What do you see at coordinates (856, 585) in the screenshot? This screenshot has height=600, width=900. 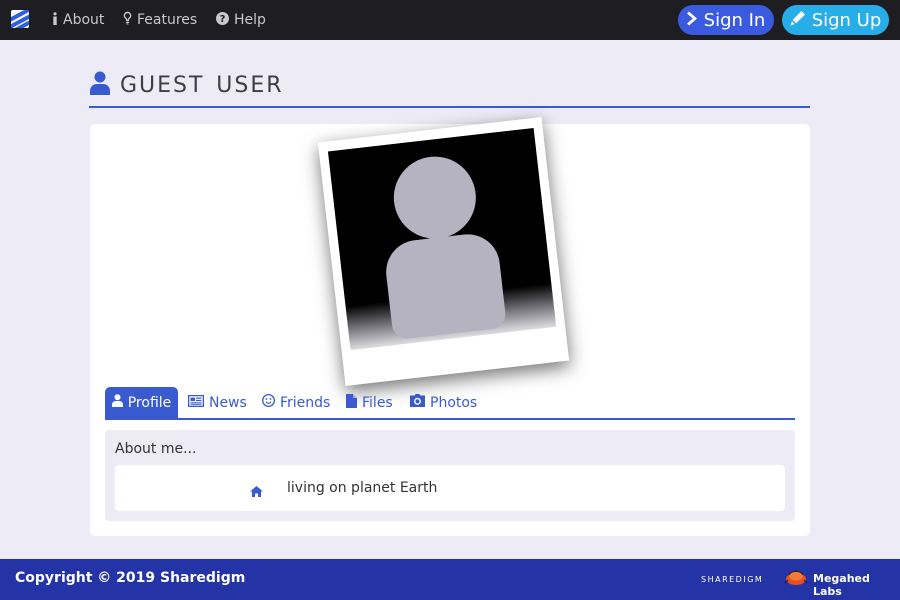 I see `footer-lab-text: Megahed Labs` at bounding box center [856, 585].